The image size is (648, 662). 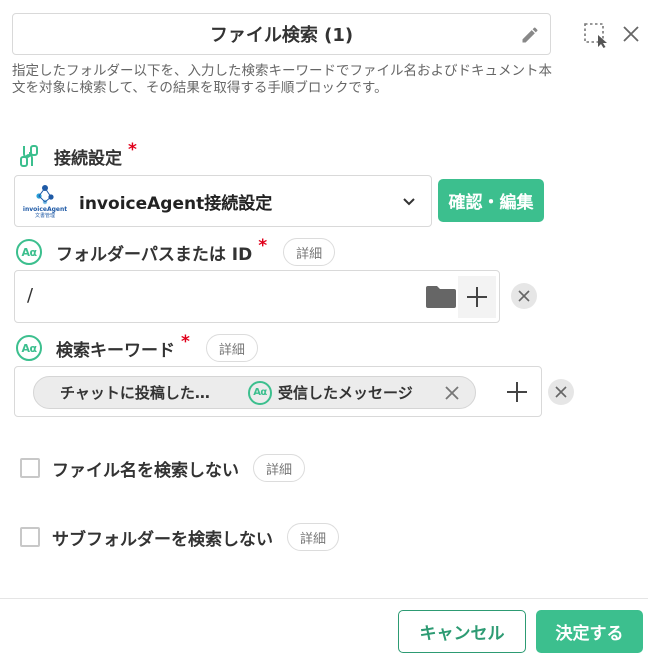 I want to click on select-area-icon, so click(x=596, y=35).